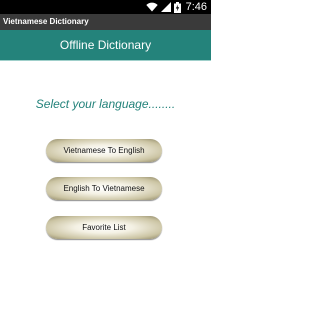 The height and width of the screenshot is (310, 320). What do you see at coordinates (105, 60) in the screenshot?
I see `header-divider` at bounding box center [105, 60].